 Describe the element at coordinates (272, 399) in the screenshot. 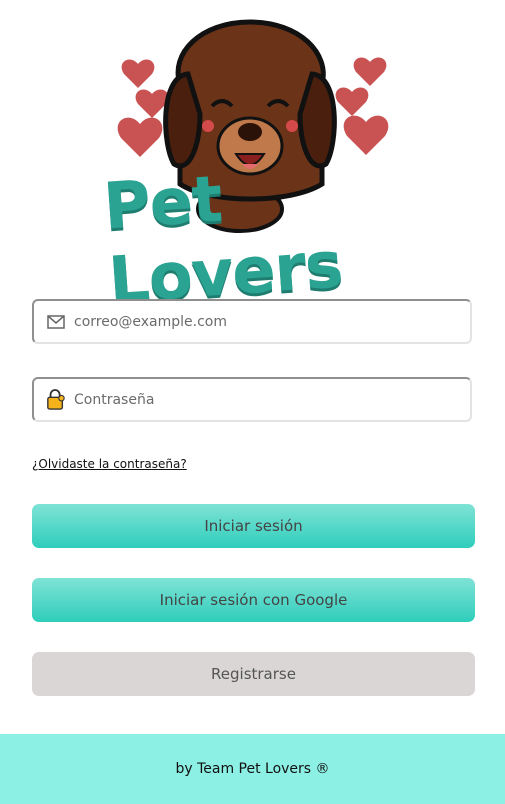

I see `password-input` at that location.